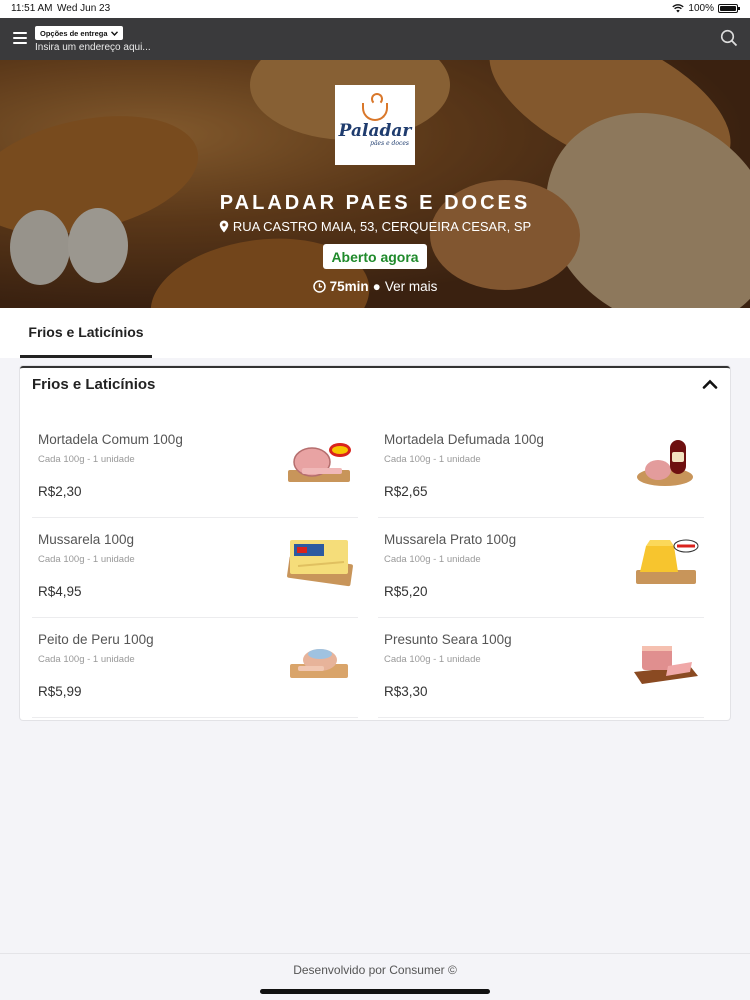  Describe the element at coordinates (375, 107) in the screenshot. I see `coffee-cup-icon` at that location.